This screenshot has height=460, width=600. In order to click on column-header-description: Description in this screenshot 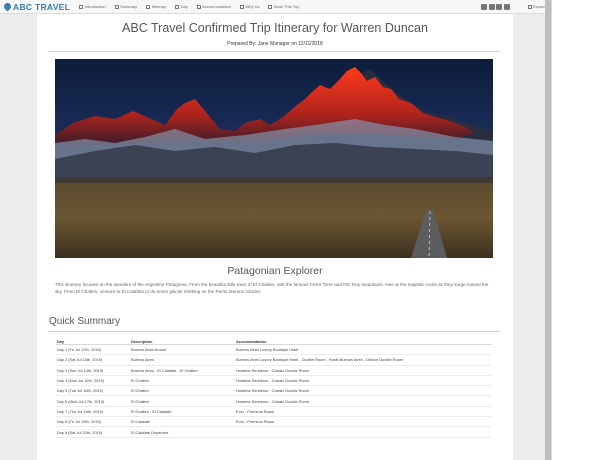, I will do `click(142, 341)`.